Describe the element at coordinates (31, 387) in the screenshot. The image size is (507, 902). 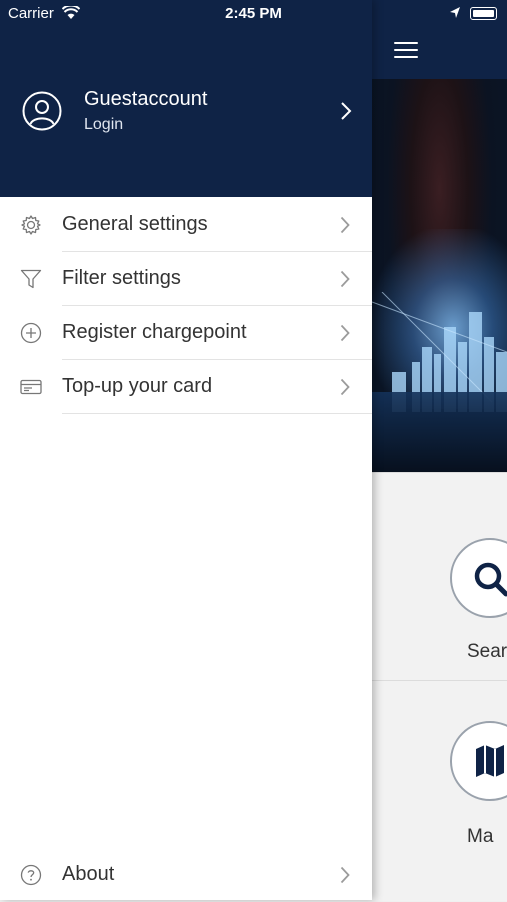
I see `card-icon` at that location.